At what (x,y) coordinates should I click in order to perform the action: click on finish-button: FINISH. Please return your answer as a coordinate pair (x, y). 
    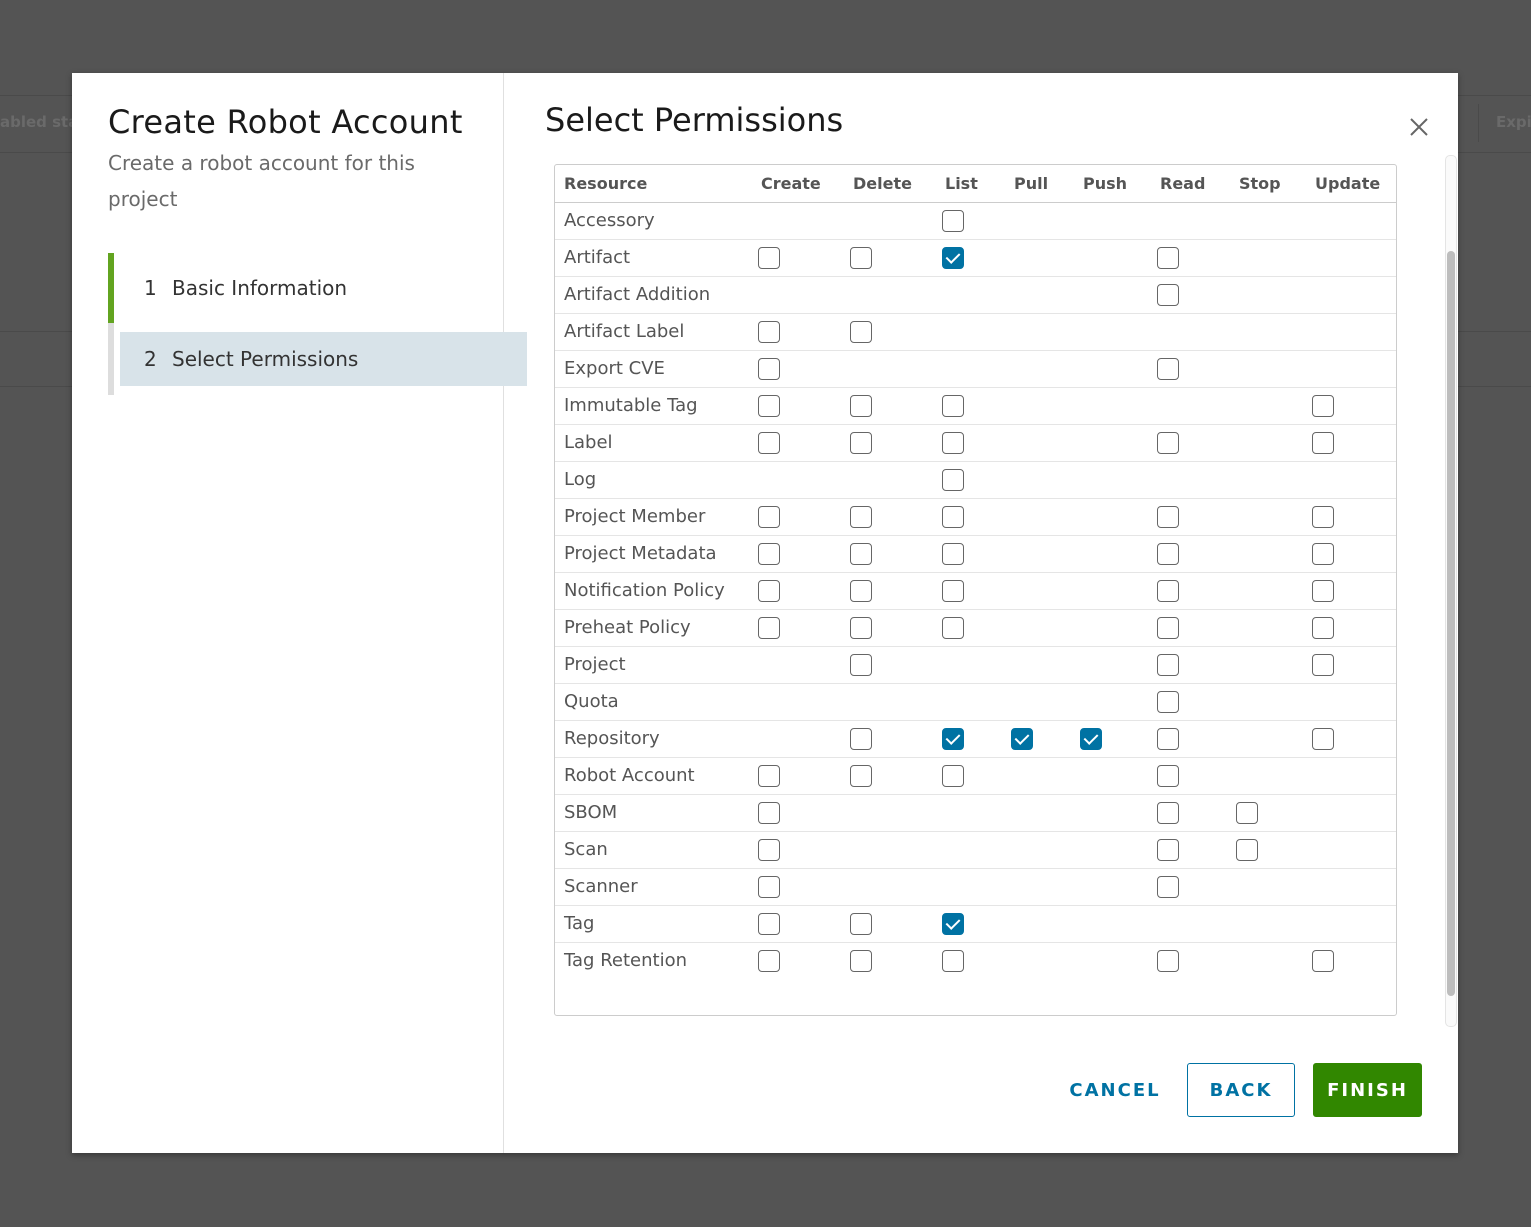
    Looking at the image, I should click on (1367, 1090).